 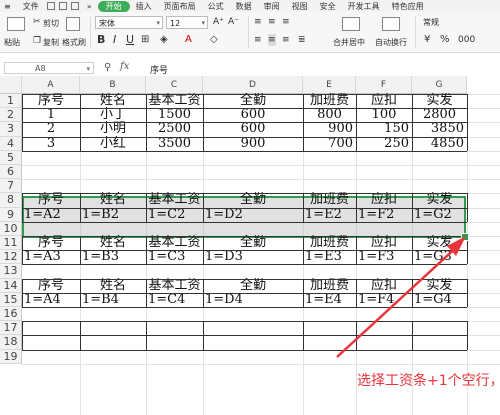 I want to click on annotation-arrow, so click(x=401, y=297).